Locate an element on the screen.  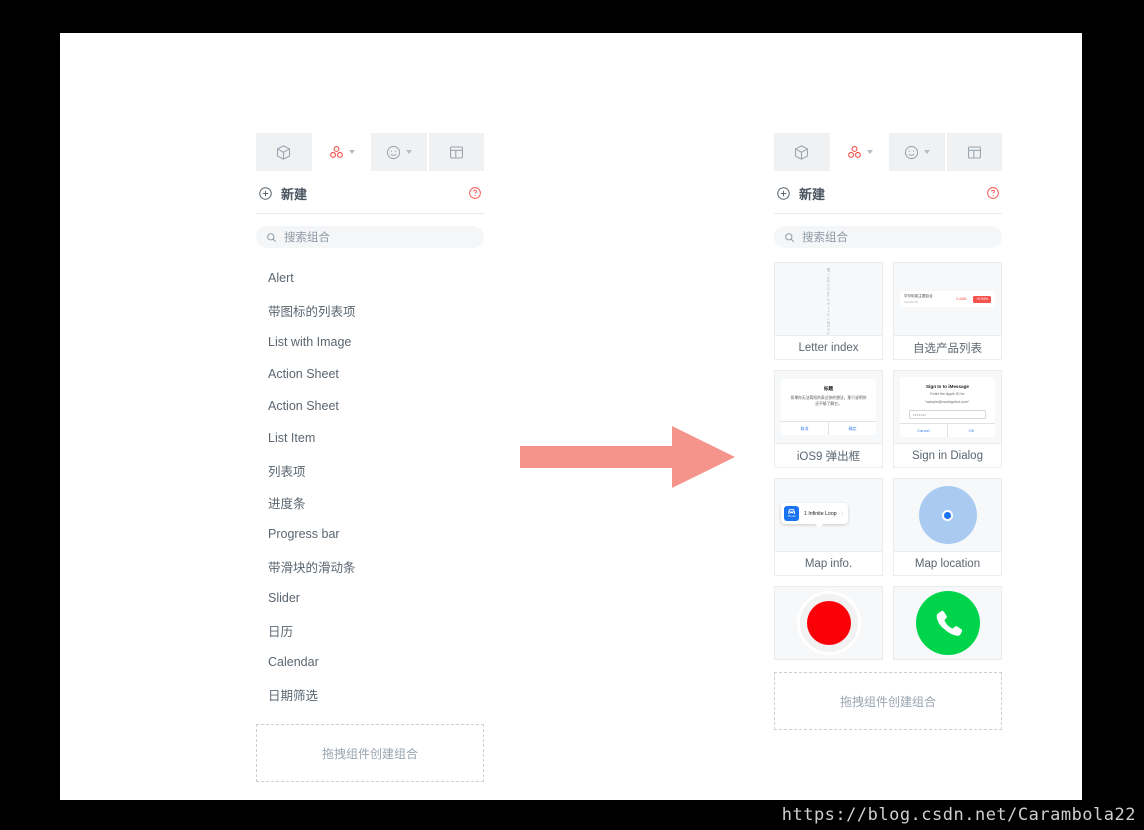
list-item: Alert is located at coordinates (370, 278).